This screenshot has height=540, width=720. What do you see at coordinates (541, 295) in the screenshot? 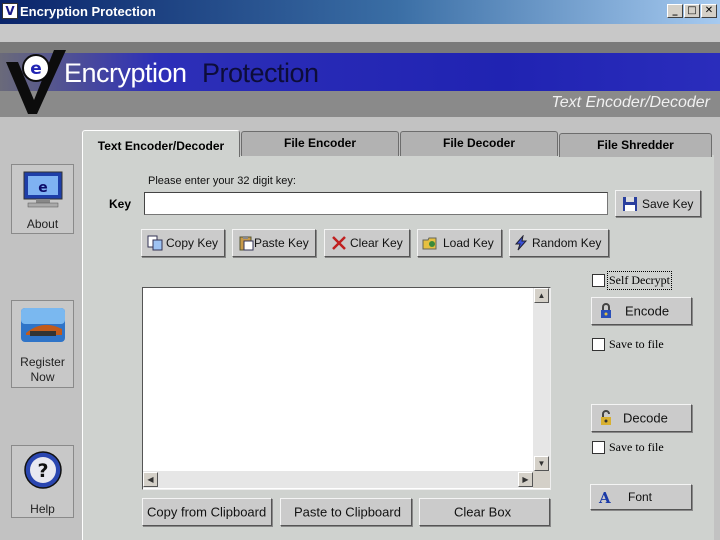
I see `scroll-up-button: ▲` at bounding box center [541, 295].